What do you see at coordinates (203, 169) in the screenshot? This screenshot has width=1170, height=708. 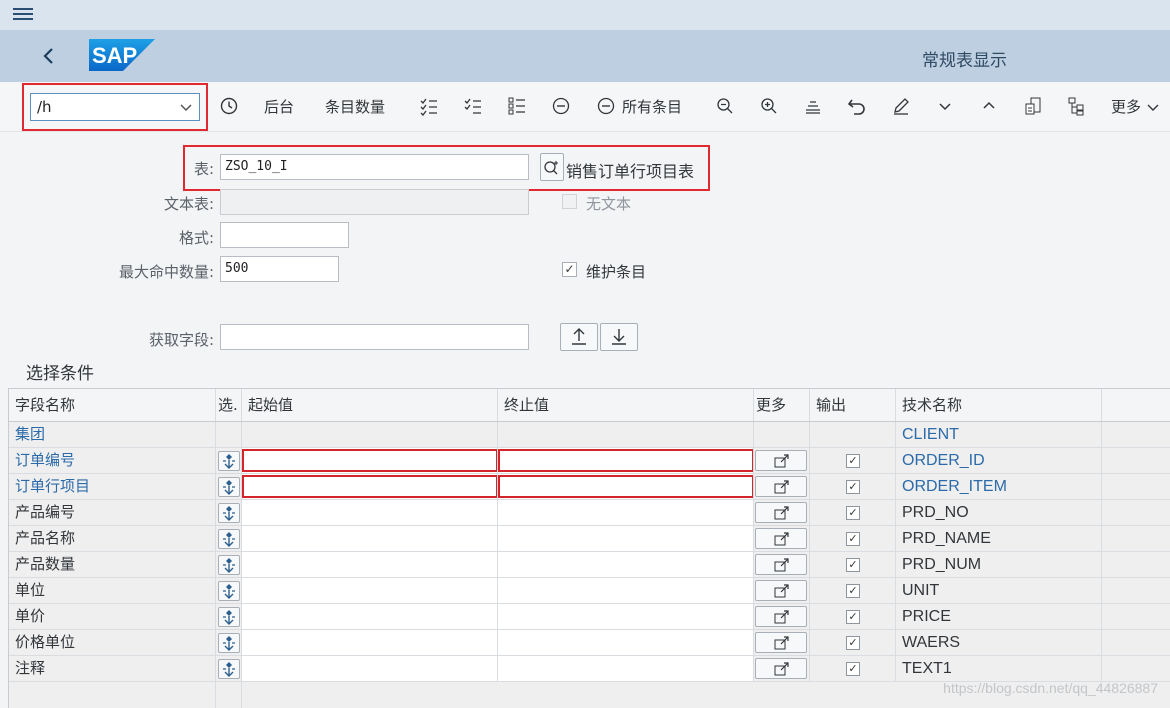 I see `table-label: 表:` at bounding box center [203, 169].